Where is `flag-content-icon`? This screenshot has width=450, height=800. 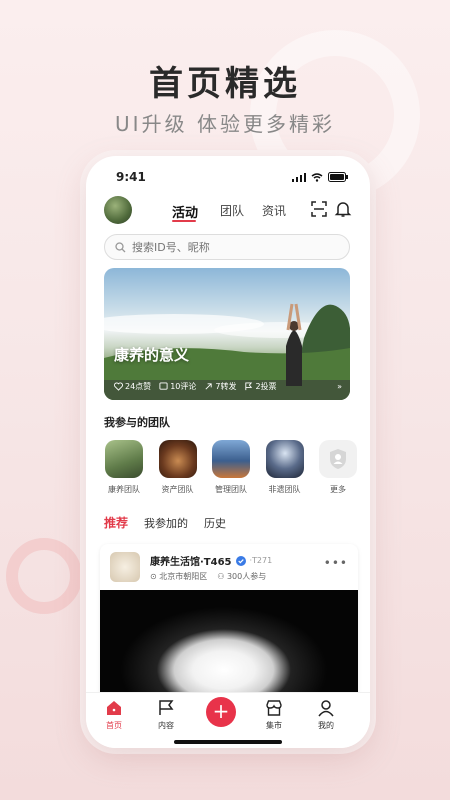
flag-content-icon is located at coordinates (166, 707).